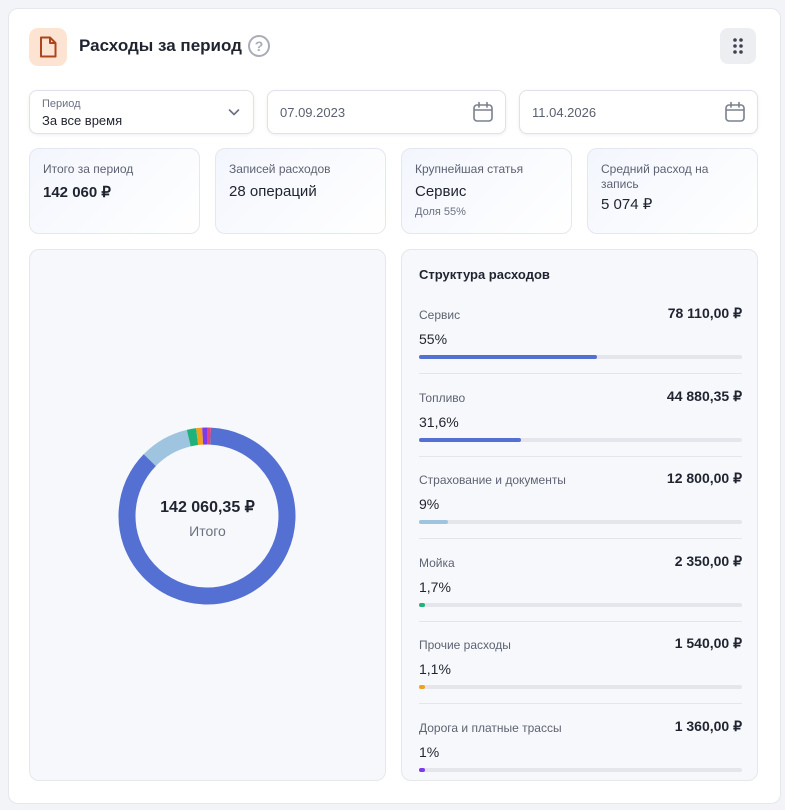 Image resolution: width=785 pixels, height=810 pixels. I want to click on chevron-down-icon, so click(234, 112).